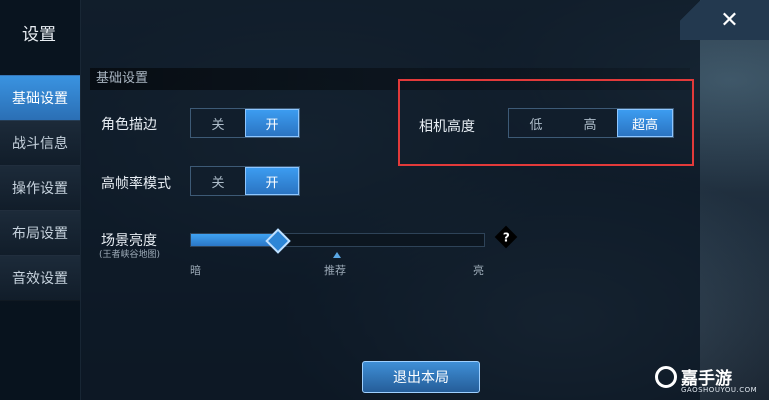 Image resolution: width=769 pixels, height=400 pixels. I want to click on outline-toggle: 关 开, so click(245, 123).